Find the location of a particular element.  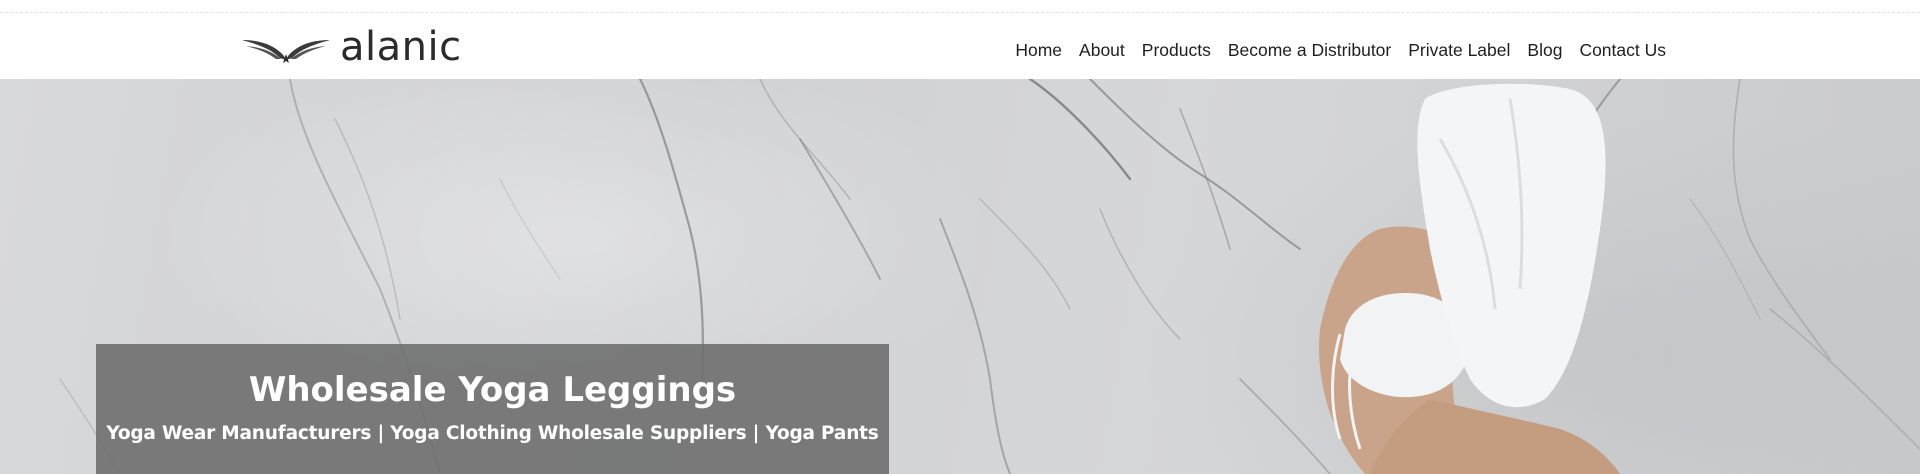

nav-item-blog: Blog is located at coordinates (1544, 50).